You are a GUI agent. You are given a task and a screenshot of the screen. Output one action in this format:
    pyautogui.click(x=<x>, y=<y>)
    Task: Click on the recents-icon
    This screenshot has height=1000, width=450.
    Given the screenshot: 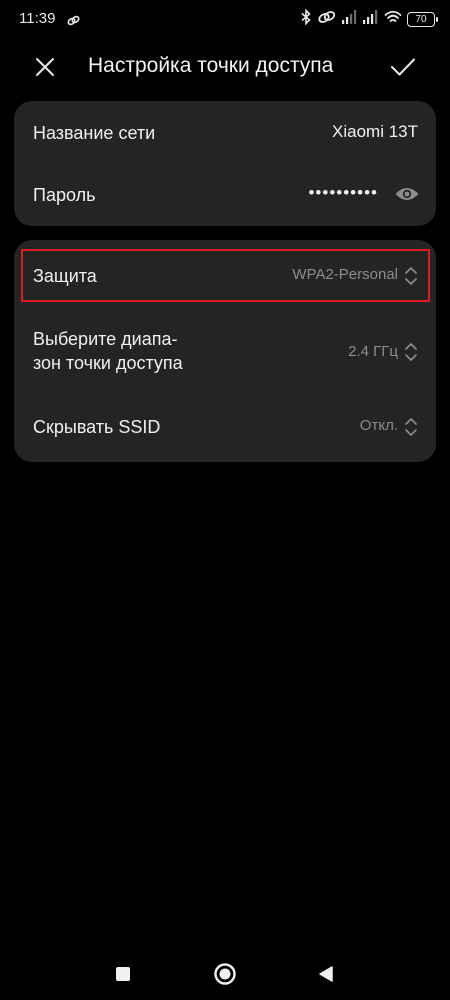 What is the action you would take?
    pyautogui.click(x=123, y=974)
    